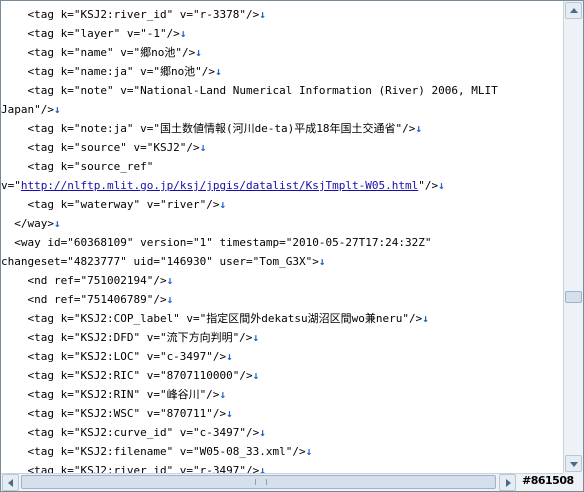  I want to click on code-line: <tag k="name" v="郷no池"/>↓, so click(282, 52).